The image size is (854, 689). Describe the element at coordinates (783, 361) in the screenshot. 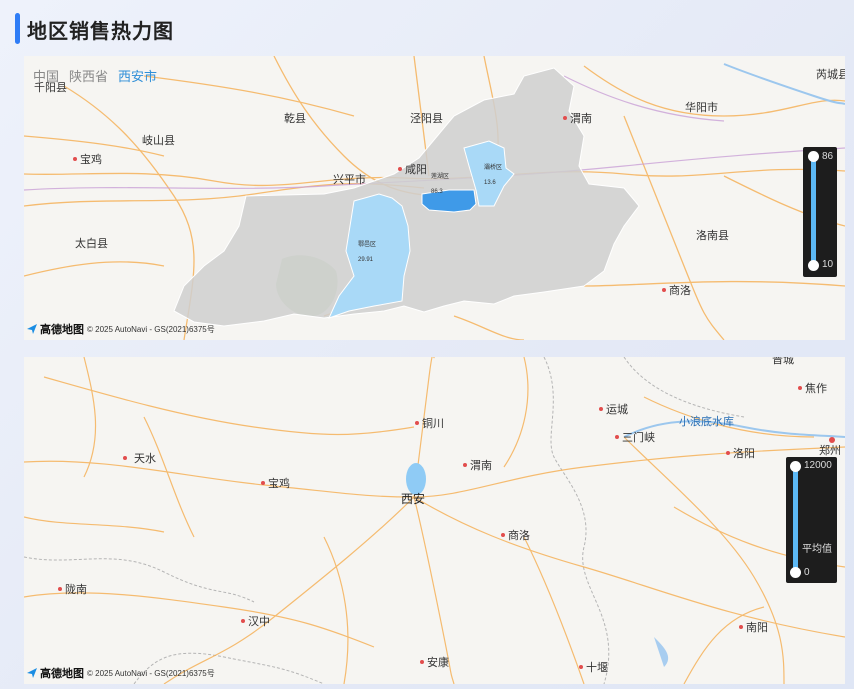

I see `city-label-jincheng: 晋城` at that location.